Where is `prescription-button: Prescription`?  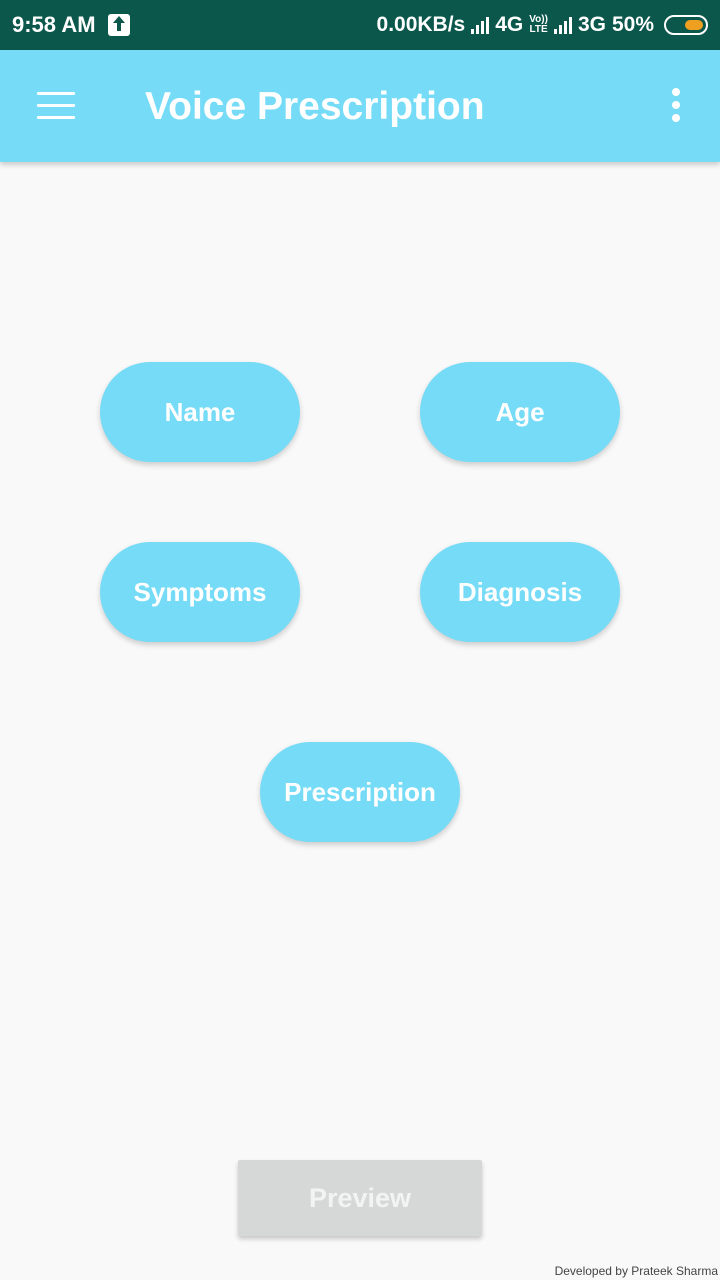
prescription-button: Prescription is located at coordinates (360, 792).